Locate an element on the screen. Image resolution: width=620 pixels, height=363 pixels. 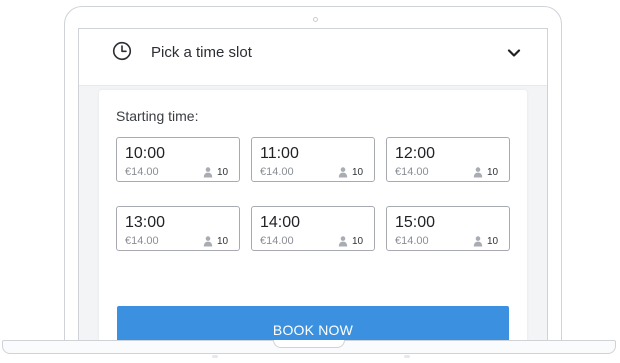
clock-icon is located at coordinates (122, 51).